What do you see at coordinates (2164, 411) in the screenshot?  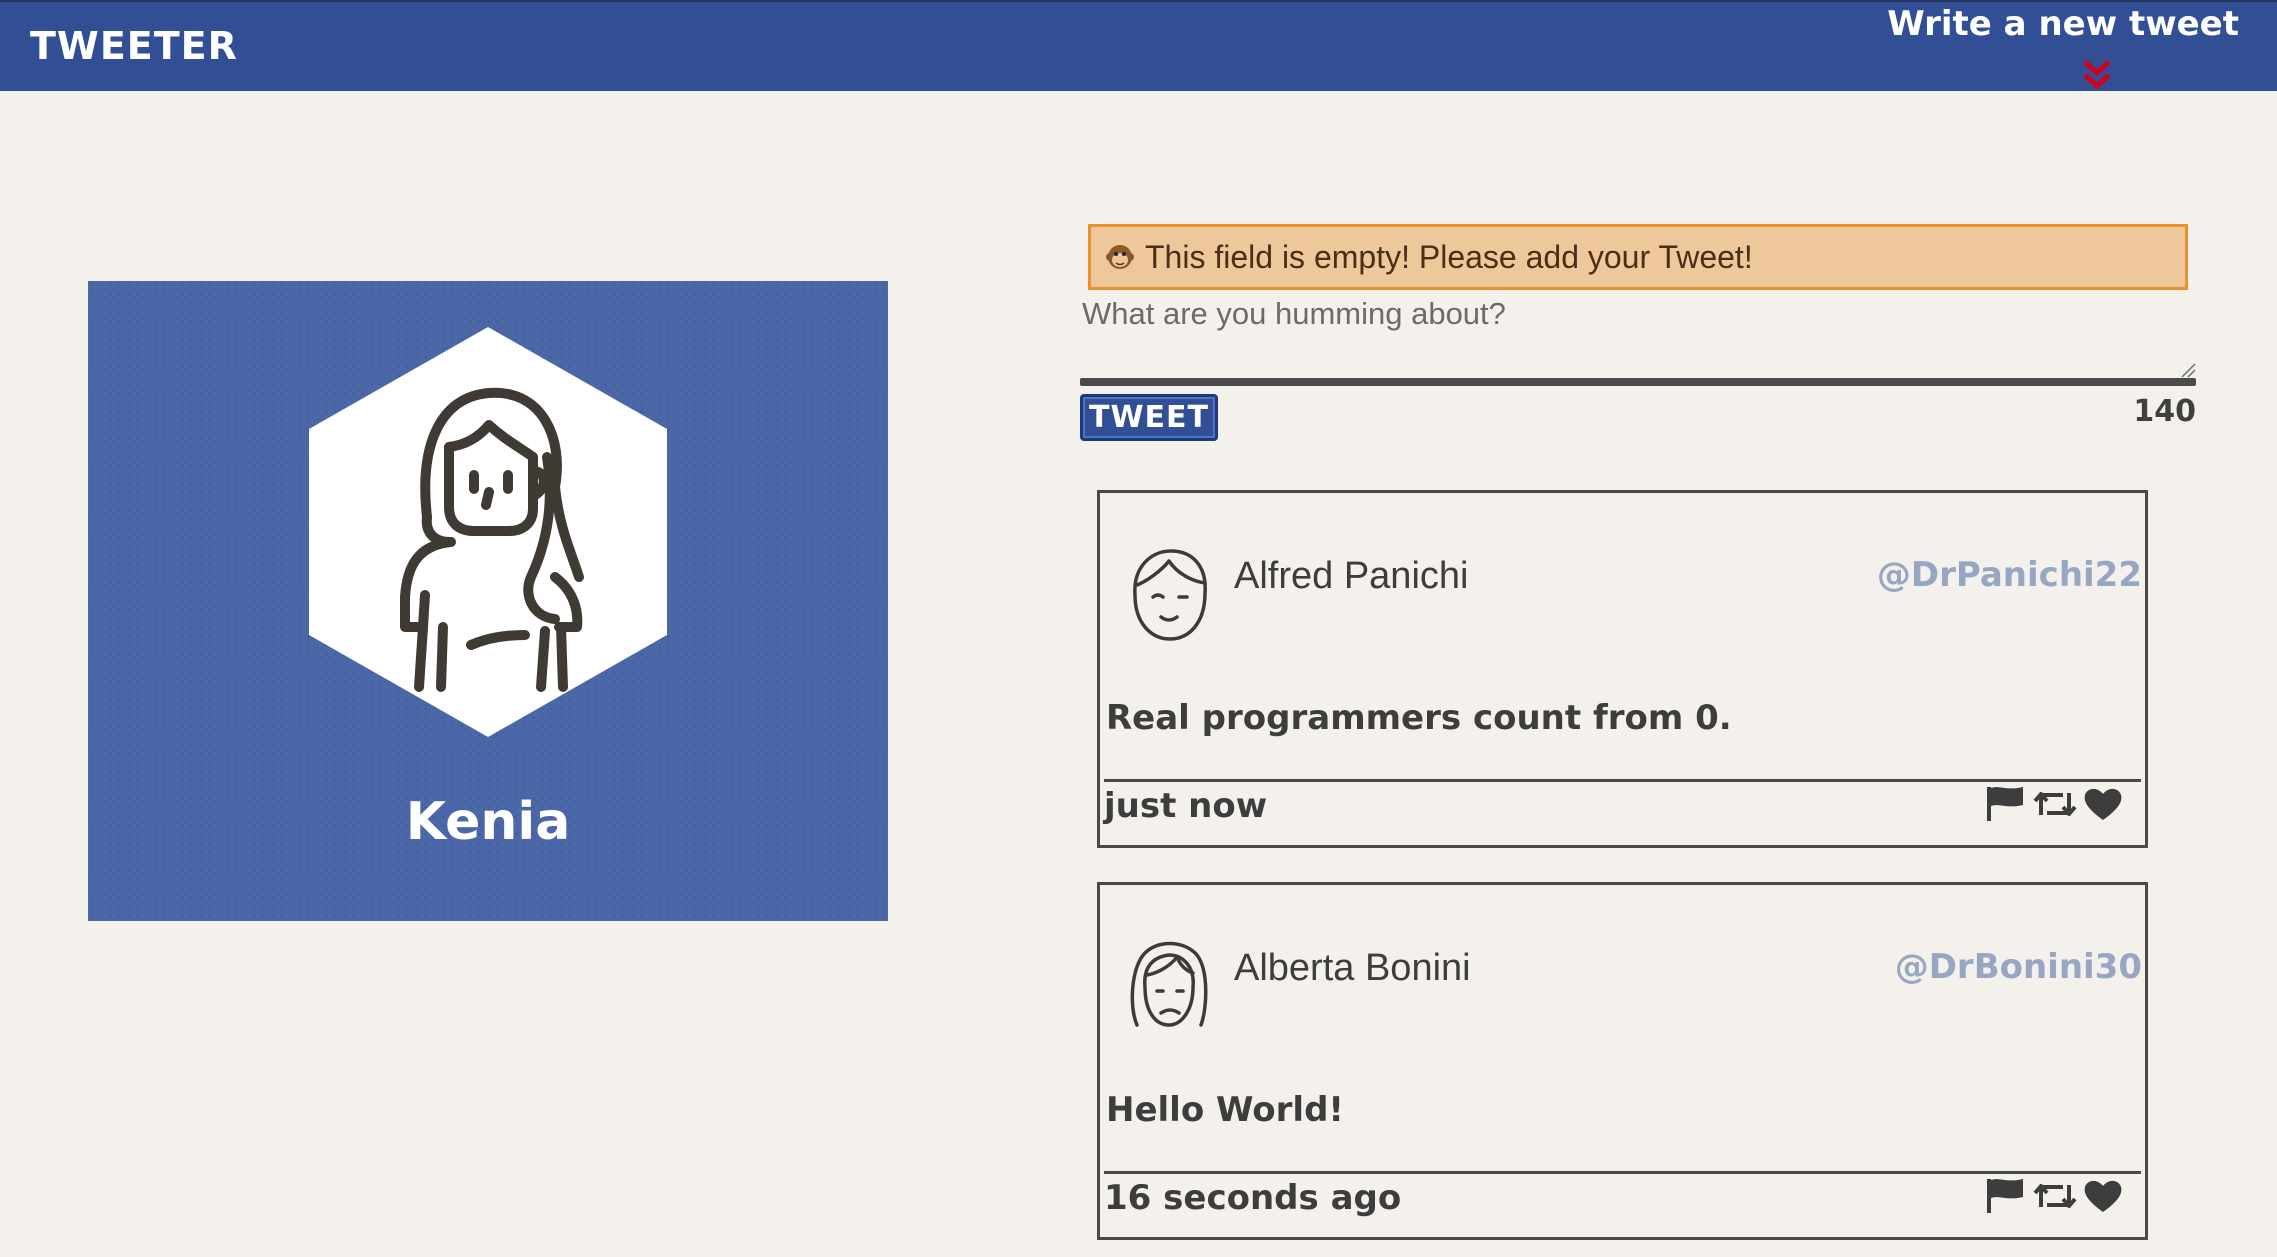 I see `char-counter: 140` at bounding box center [2164, 411].